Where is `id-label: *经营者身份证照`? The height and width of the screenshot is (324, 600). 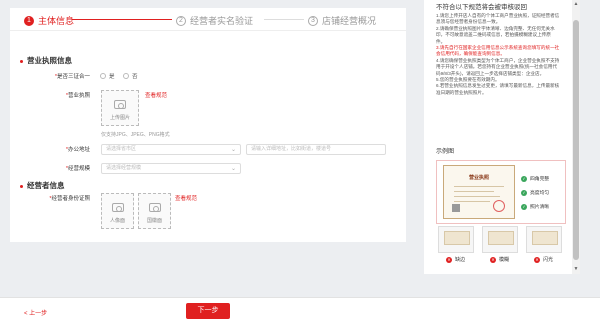
id-label: *经营者身份证照 is located at coordinates (69, 199).